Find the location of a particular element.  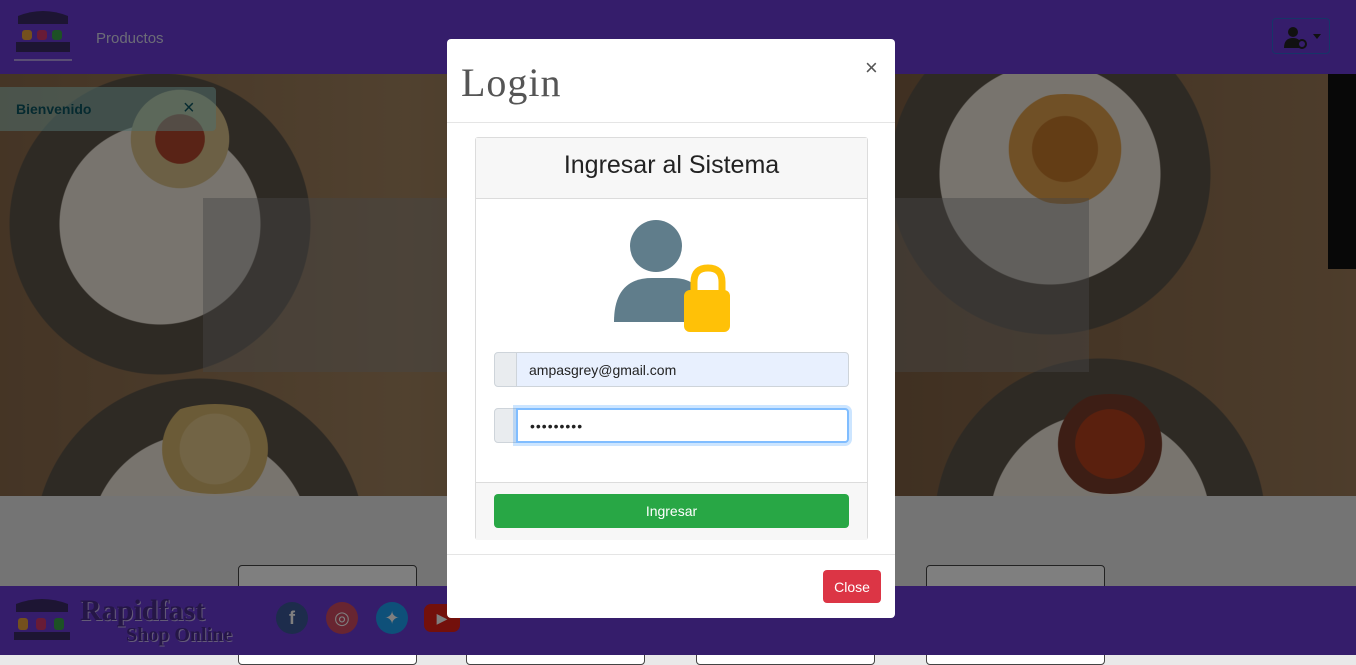

login-submit-button: Ingresar is located at coordinates (671, 511).